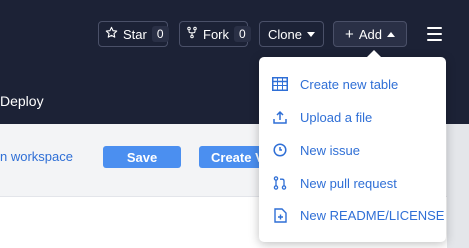  I want to click on menu-item-label: New issue, so click(330, 150).